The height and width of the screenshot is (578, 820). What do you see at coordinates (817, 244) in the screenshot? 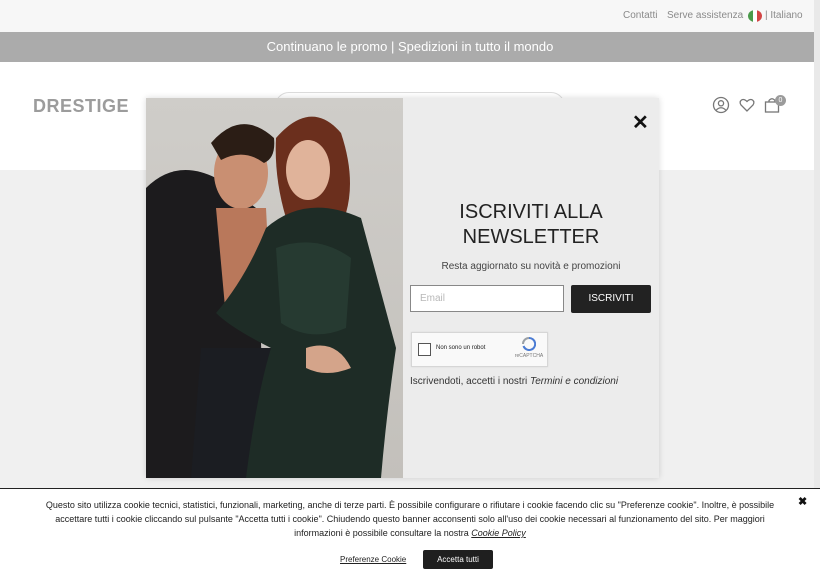
I see `scrollbar` at bounding box center [817, 244].